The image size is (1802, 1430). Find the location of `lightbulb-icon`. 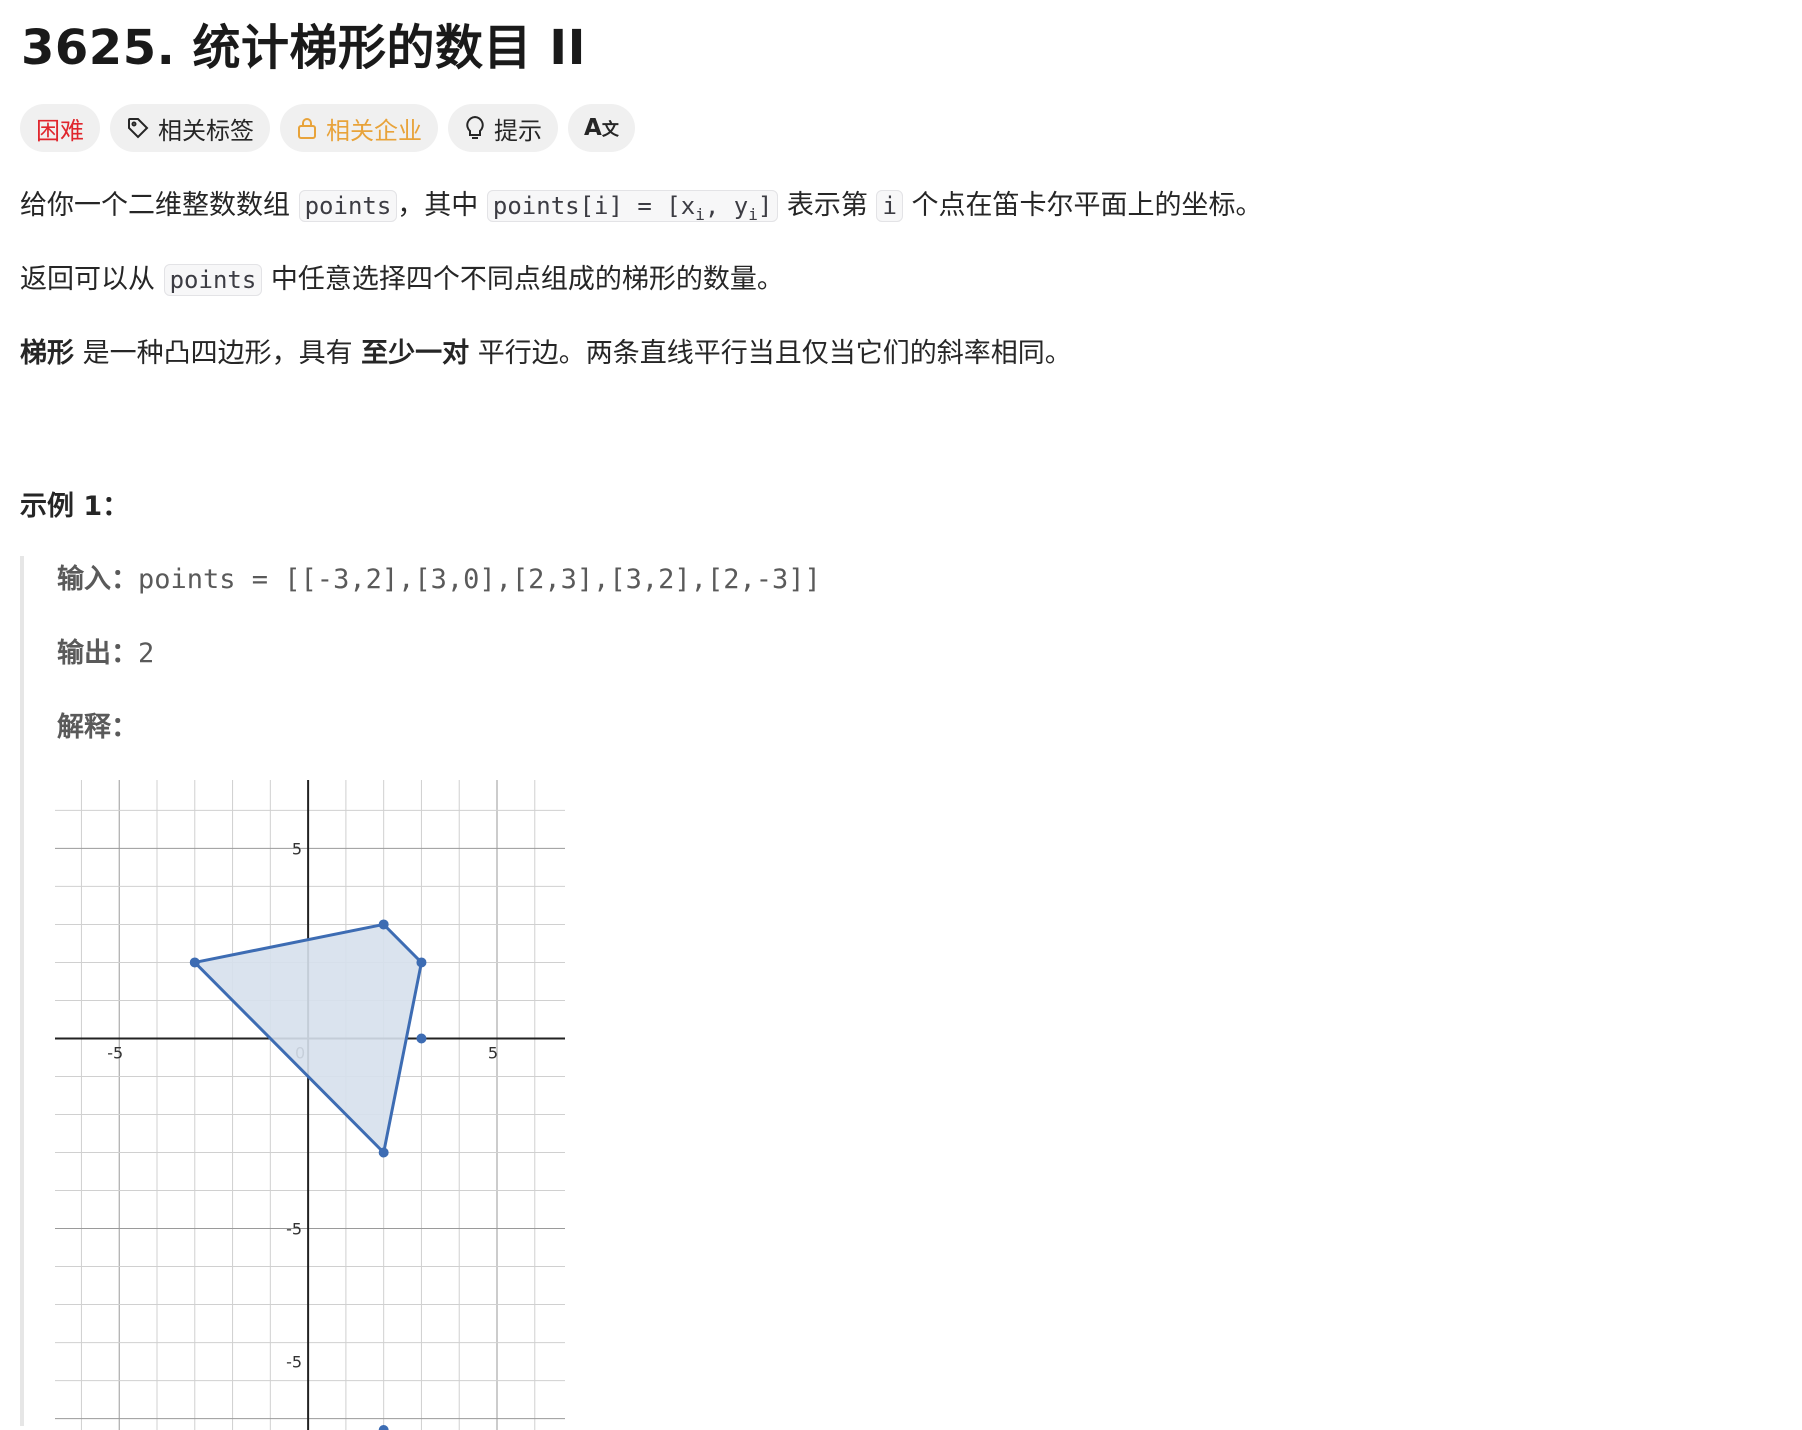

lightbulb-icon is located at coordinates (475, 128).